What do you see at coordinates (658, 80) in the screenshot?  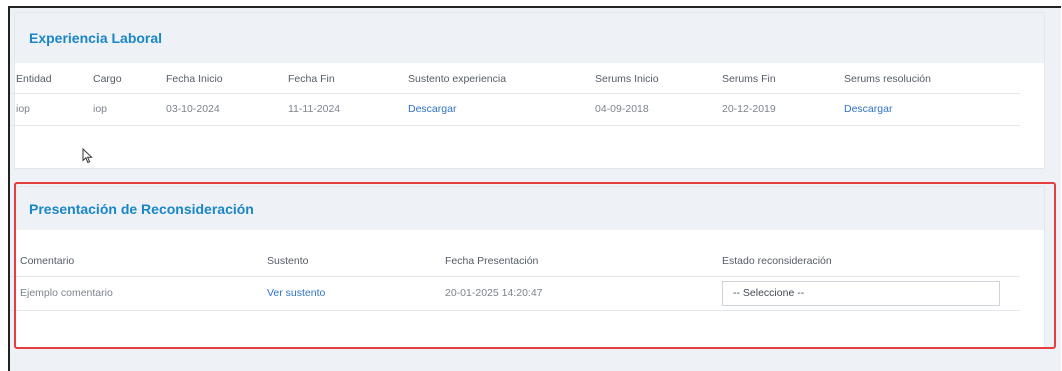 I see `col-serums-inicio: Serums Inicio` at bounding box center [658, 80].